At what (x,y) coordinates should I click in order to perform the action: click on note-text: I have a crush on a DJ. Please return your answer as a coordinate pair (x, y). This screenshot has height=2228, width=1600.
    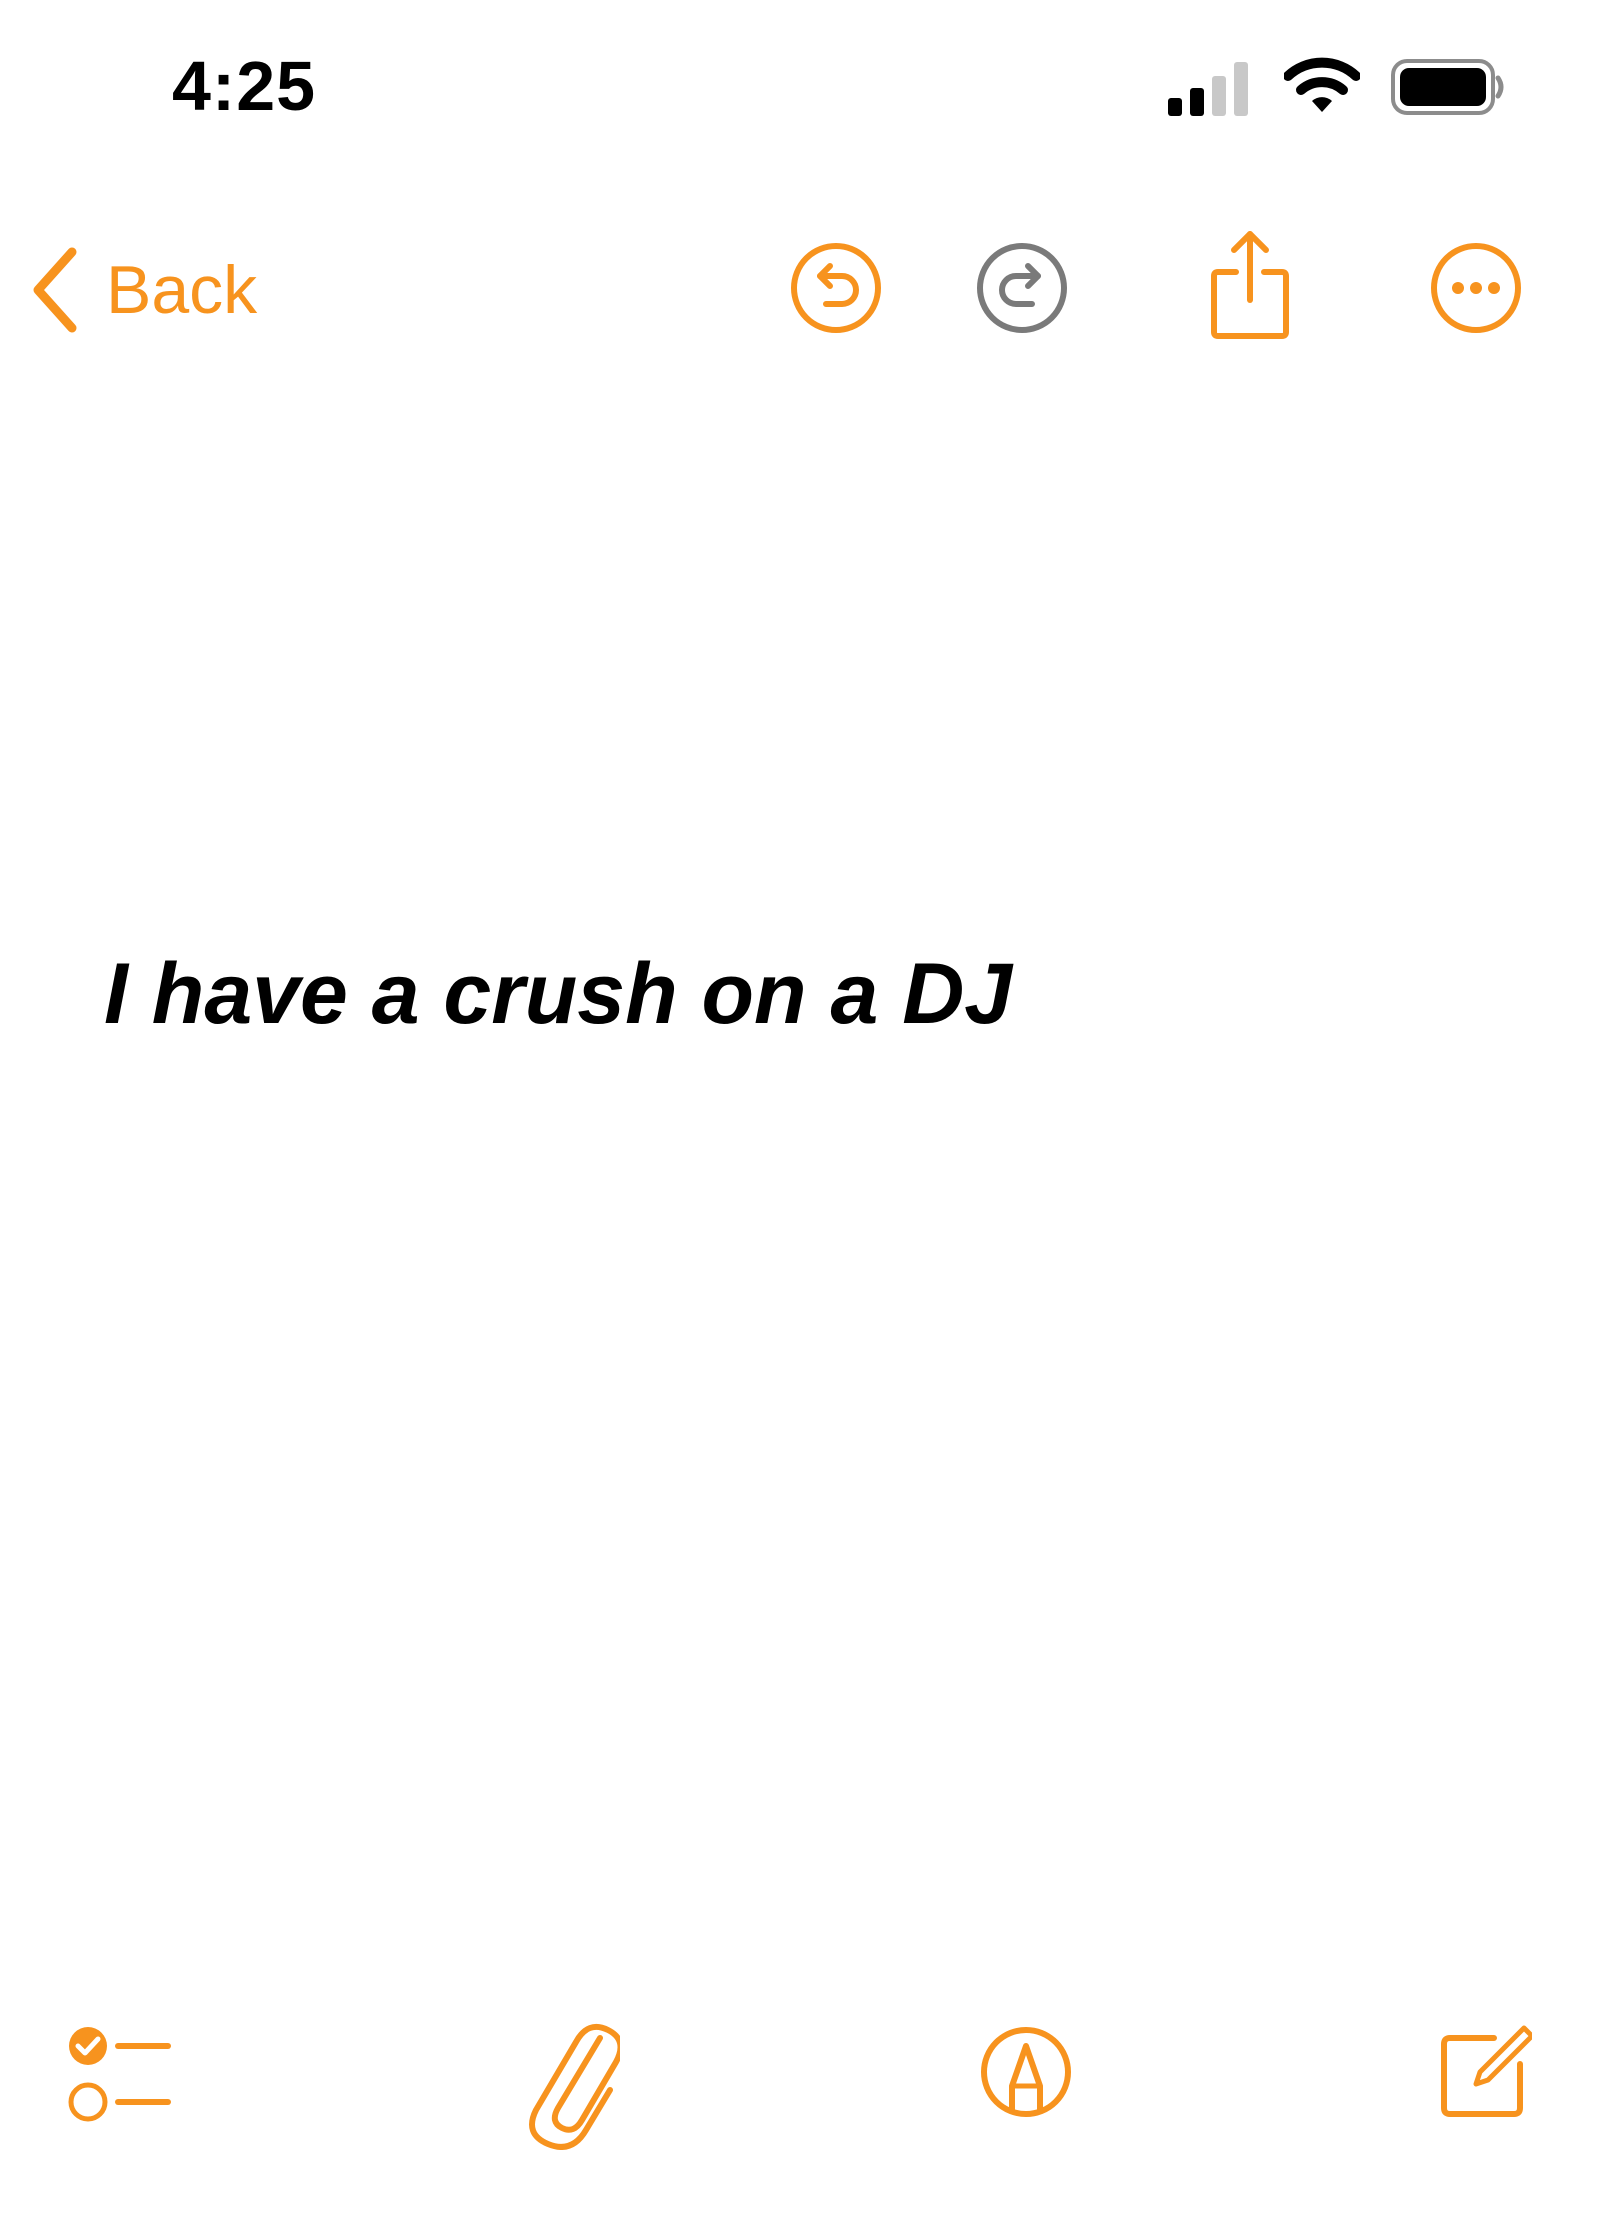
    Looking at the image, I should click on (804, 994).